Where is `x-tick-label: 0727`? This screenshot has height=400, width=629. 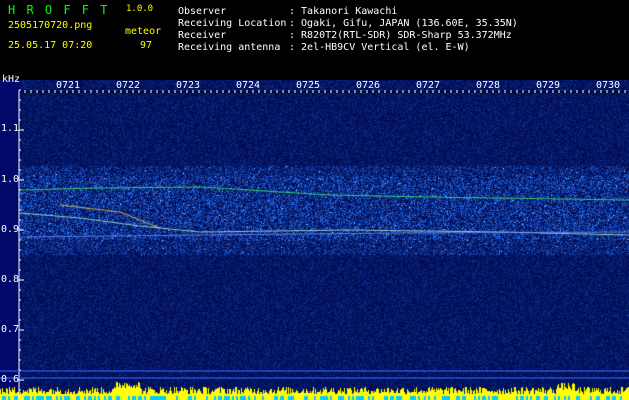
x-tick-label: 0727 is located at coordinates (428, 85).